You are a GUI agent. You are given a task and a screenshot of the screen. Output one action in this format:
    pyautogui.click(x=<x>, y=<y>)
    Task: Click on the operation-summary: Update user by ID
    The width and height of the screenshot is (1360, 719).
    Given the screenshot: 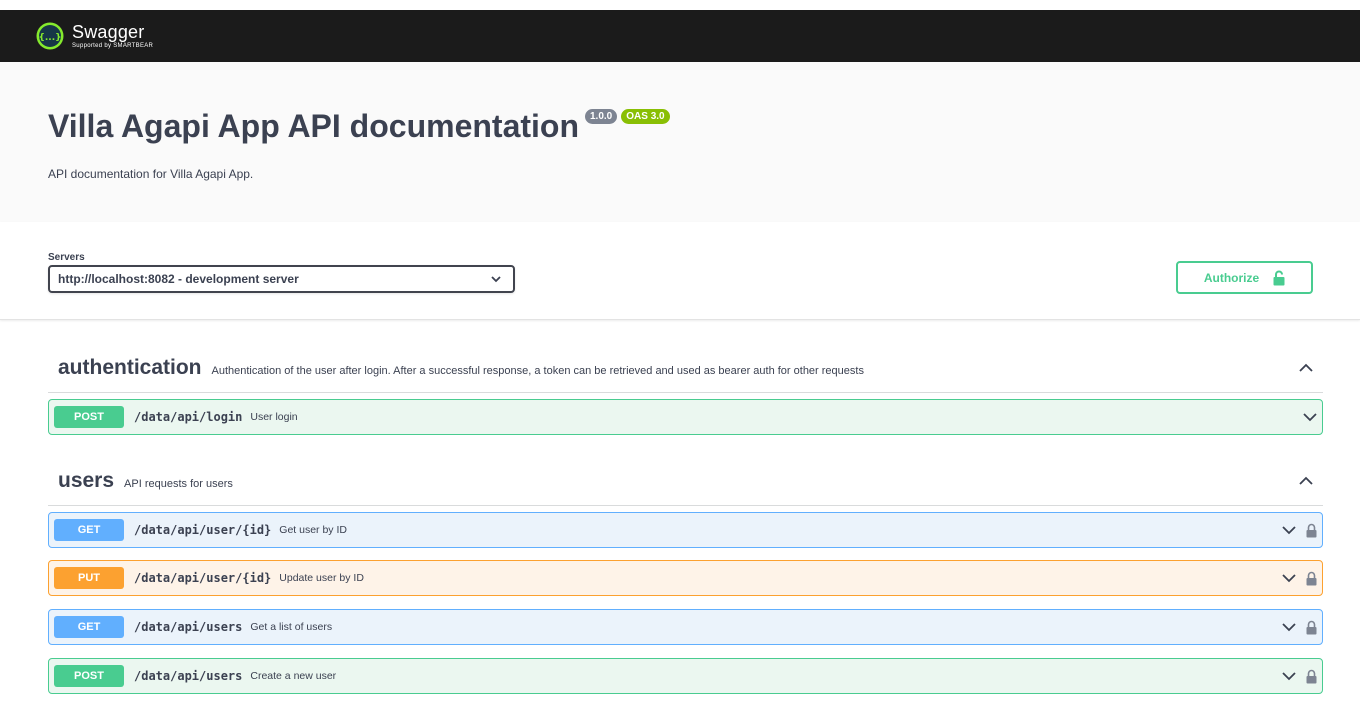 What is the action you would take?
    pyautogui.click(x=321, y=578)
    